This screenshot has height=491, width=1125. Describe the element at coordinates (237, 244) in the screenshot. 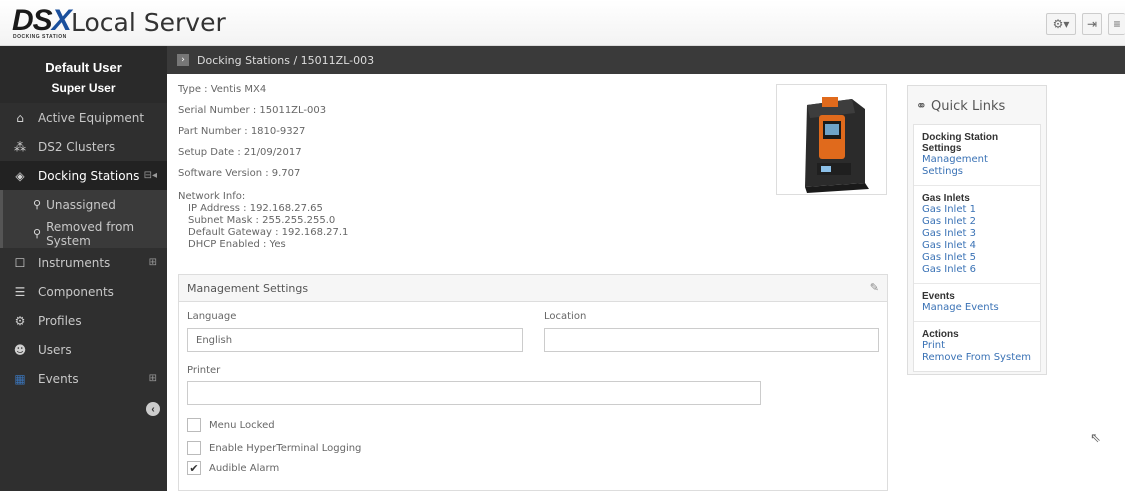

I see `dhcp-enabled: DHCP Enabled : Yes` at that location.